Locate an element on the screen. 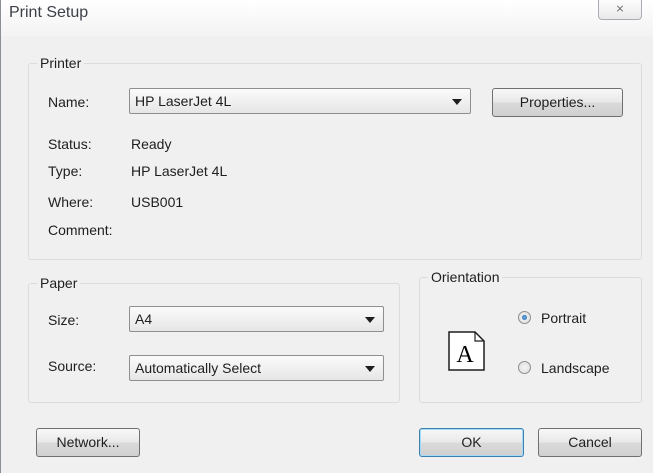  paper-size-value: A4 is located at coordinates (144, 319).